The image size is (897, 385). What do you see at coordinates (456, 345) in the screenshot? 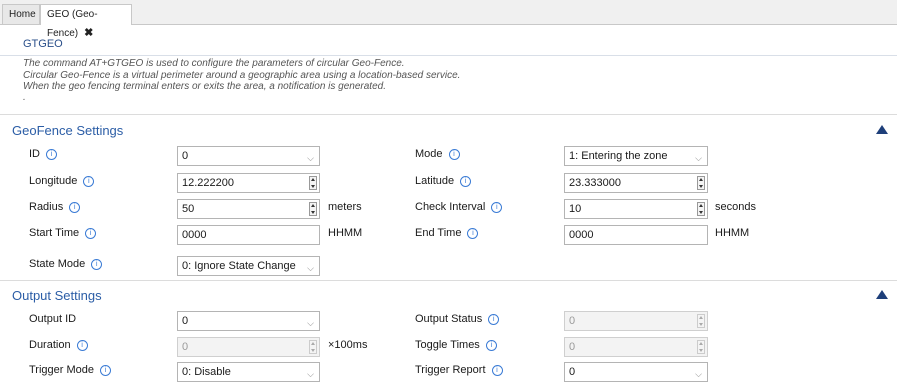
I see `toggle-times-label: Toggle Times i` at bounding box center [456, 345].